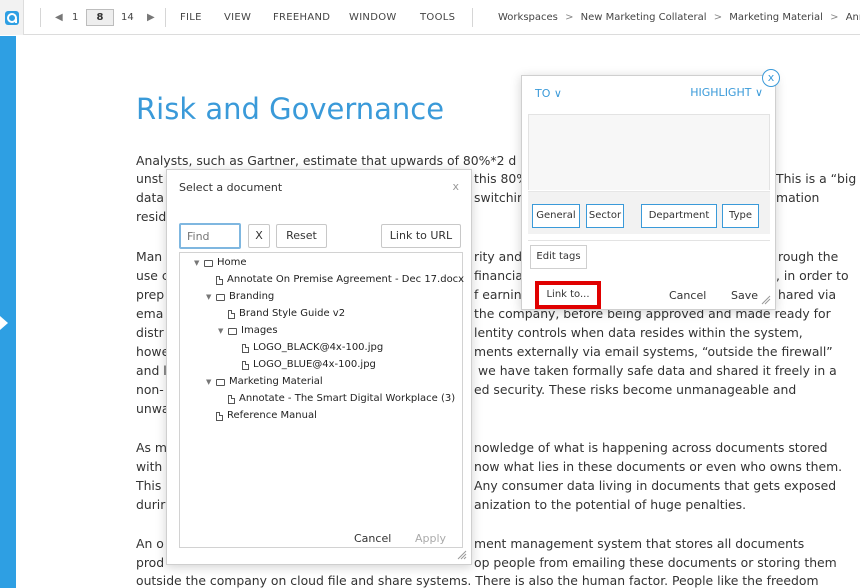 Image resolution: width=860 pixels, height=588 pixels. I want to click on tag-general-button: General, so click(556, 216).